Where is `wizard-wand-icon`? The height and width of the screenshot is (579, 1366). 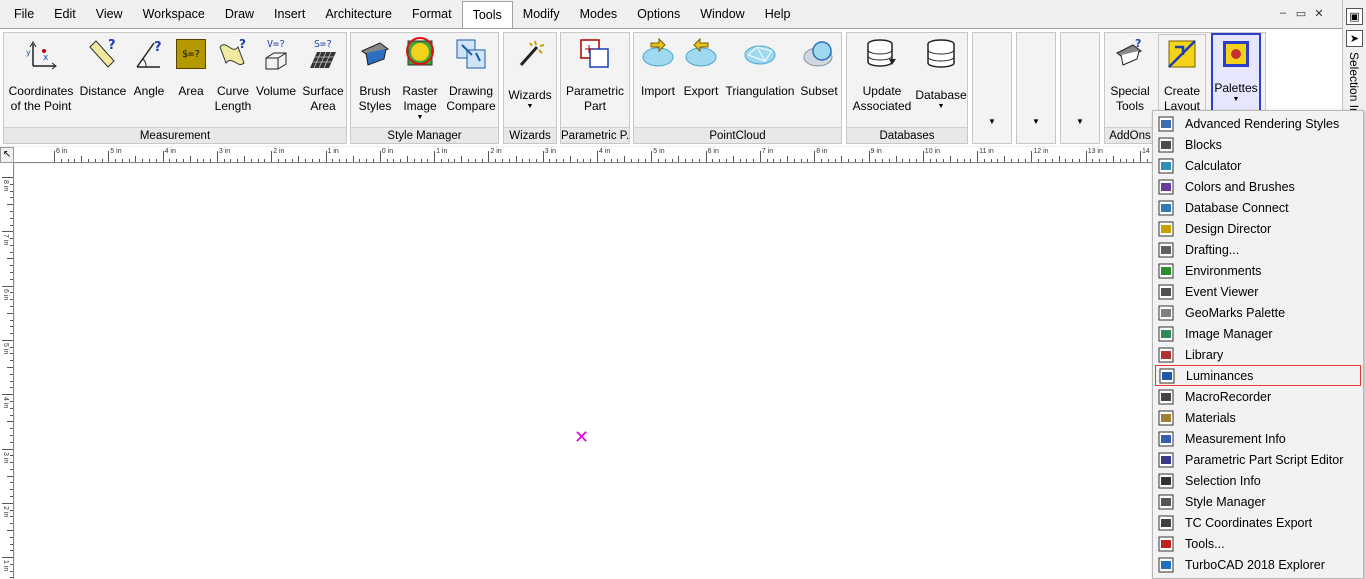
wizard-wand-icon is located at coordinates (530, 54).